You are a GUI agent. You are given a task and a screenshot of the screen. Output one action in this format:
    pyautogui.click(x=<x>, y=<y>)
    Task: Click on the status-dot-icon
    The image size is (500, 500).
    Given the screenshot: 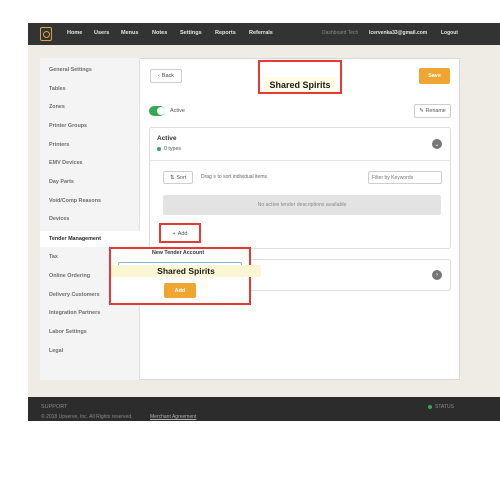 What is the action you would take?
    pyautogui.click(x=159, y=149)
    